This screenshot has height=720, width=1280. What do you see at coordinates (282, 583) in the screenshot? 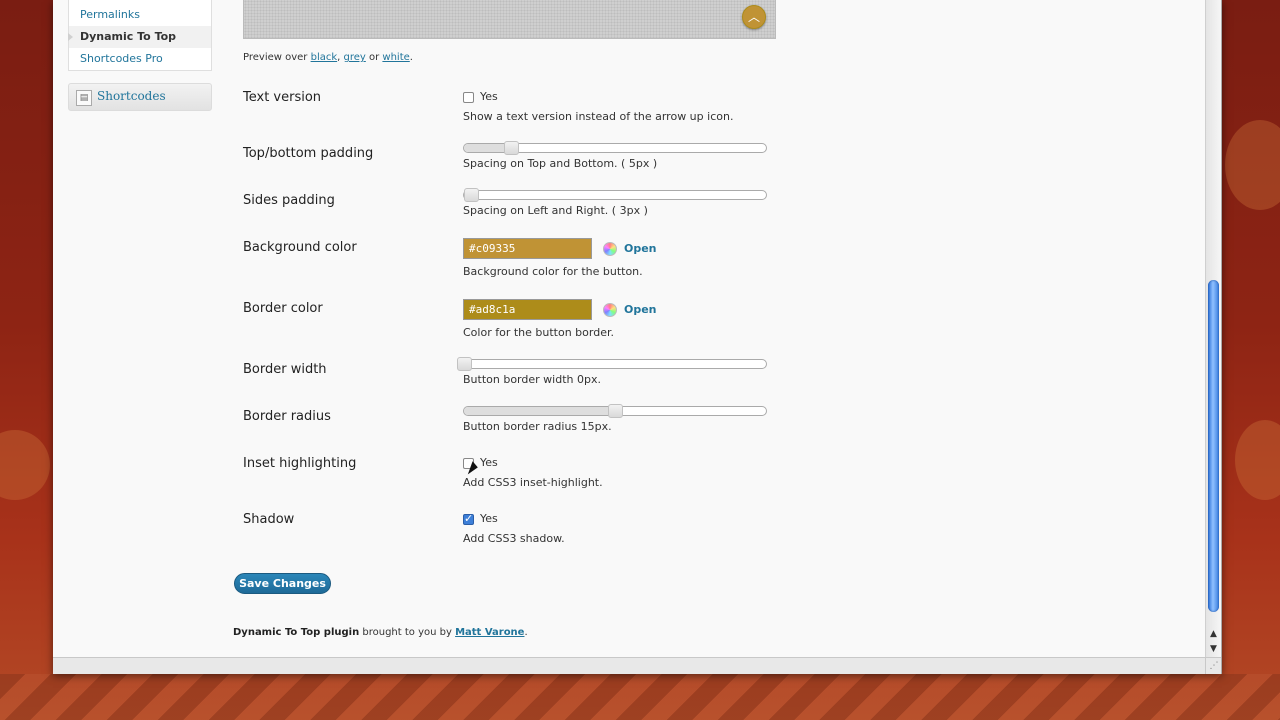
I see `save-changes-button: Save Changes` at bounding box center [282, 583].